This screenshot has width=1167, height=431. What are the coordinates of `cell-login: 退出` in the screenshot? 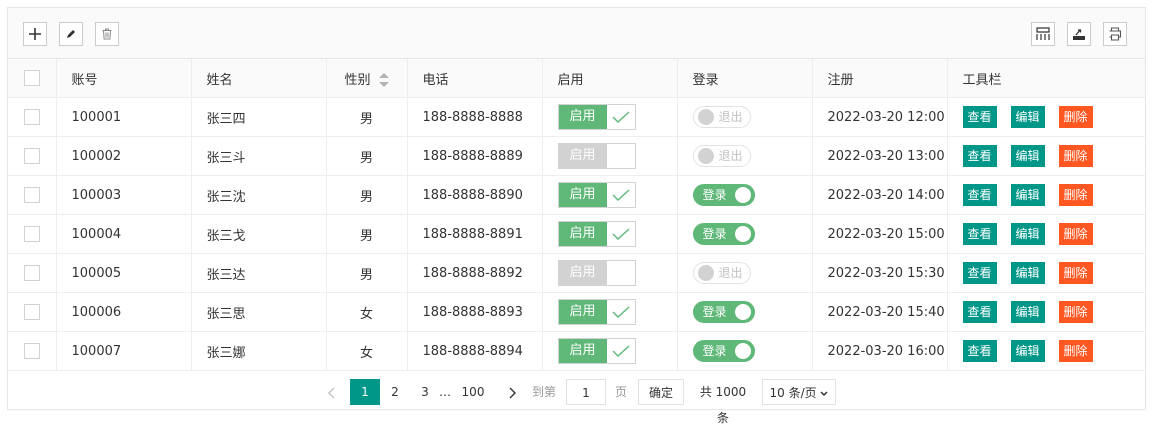 It's located at (745, 156).